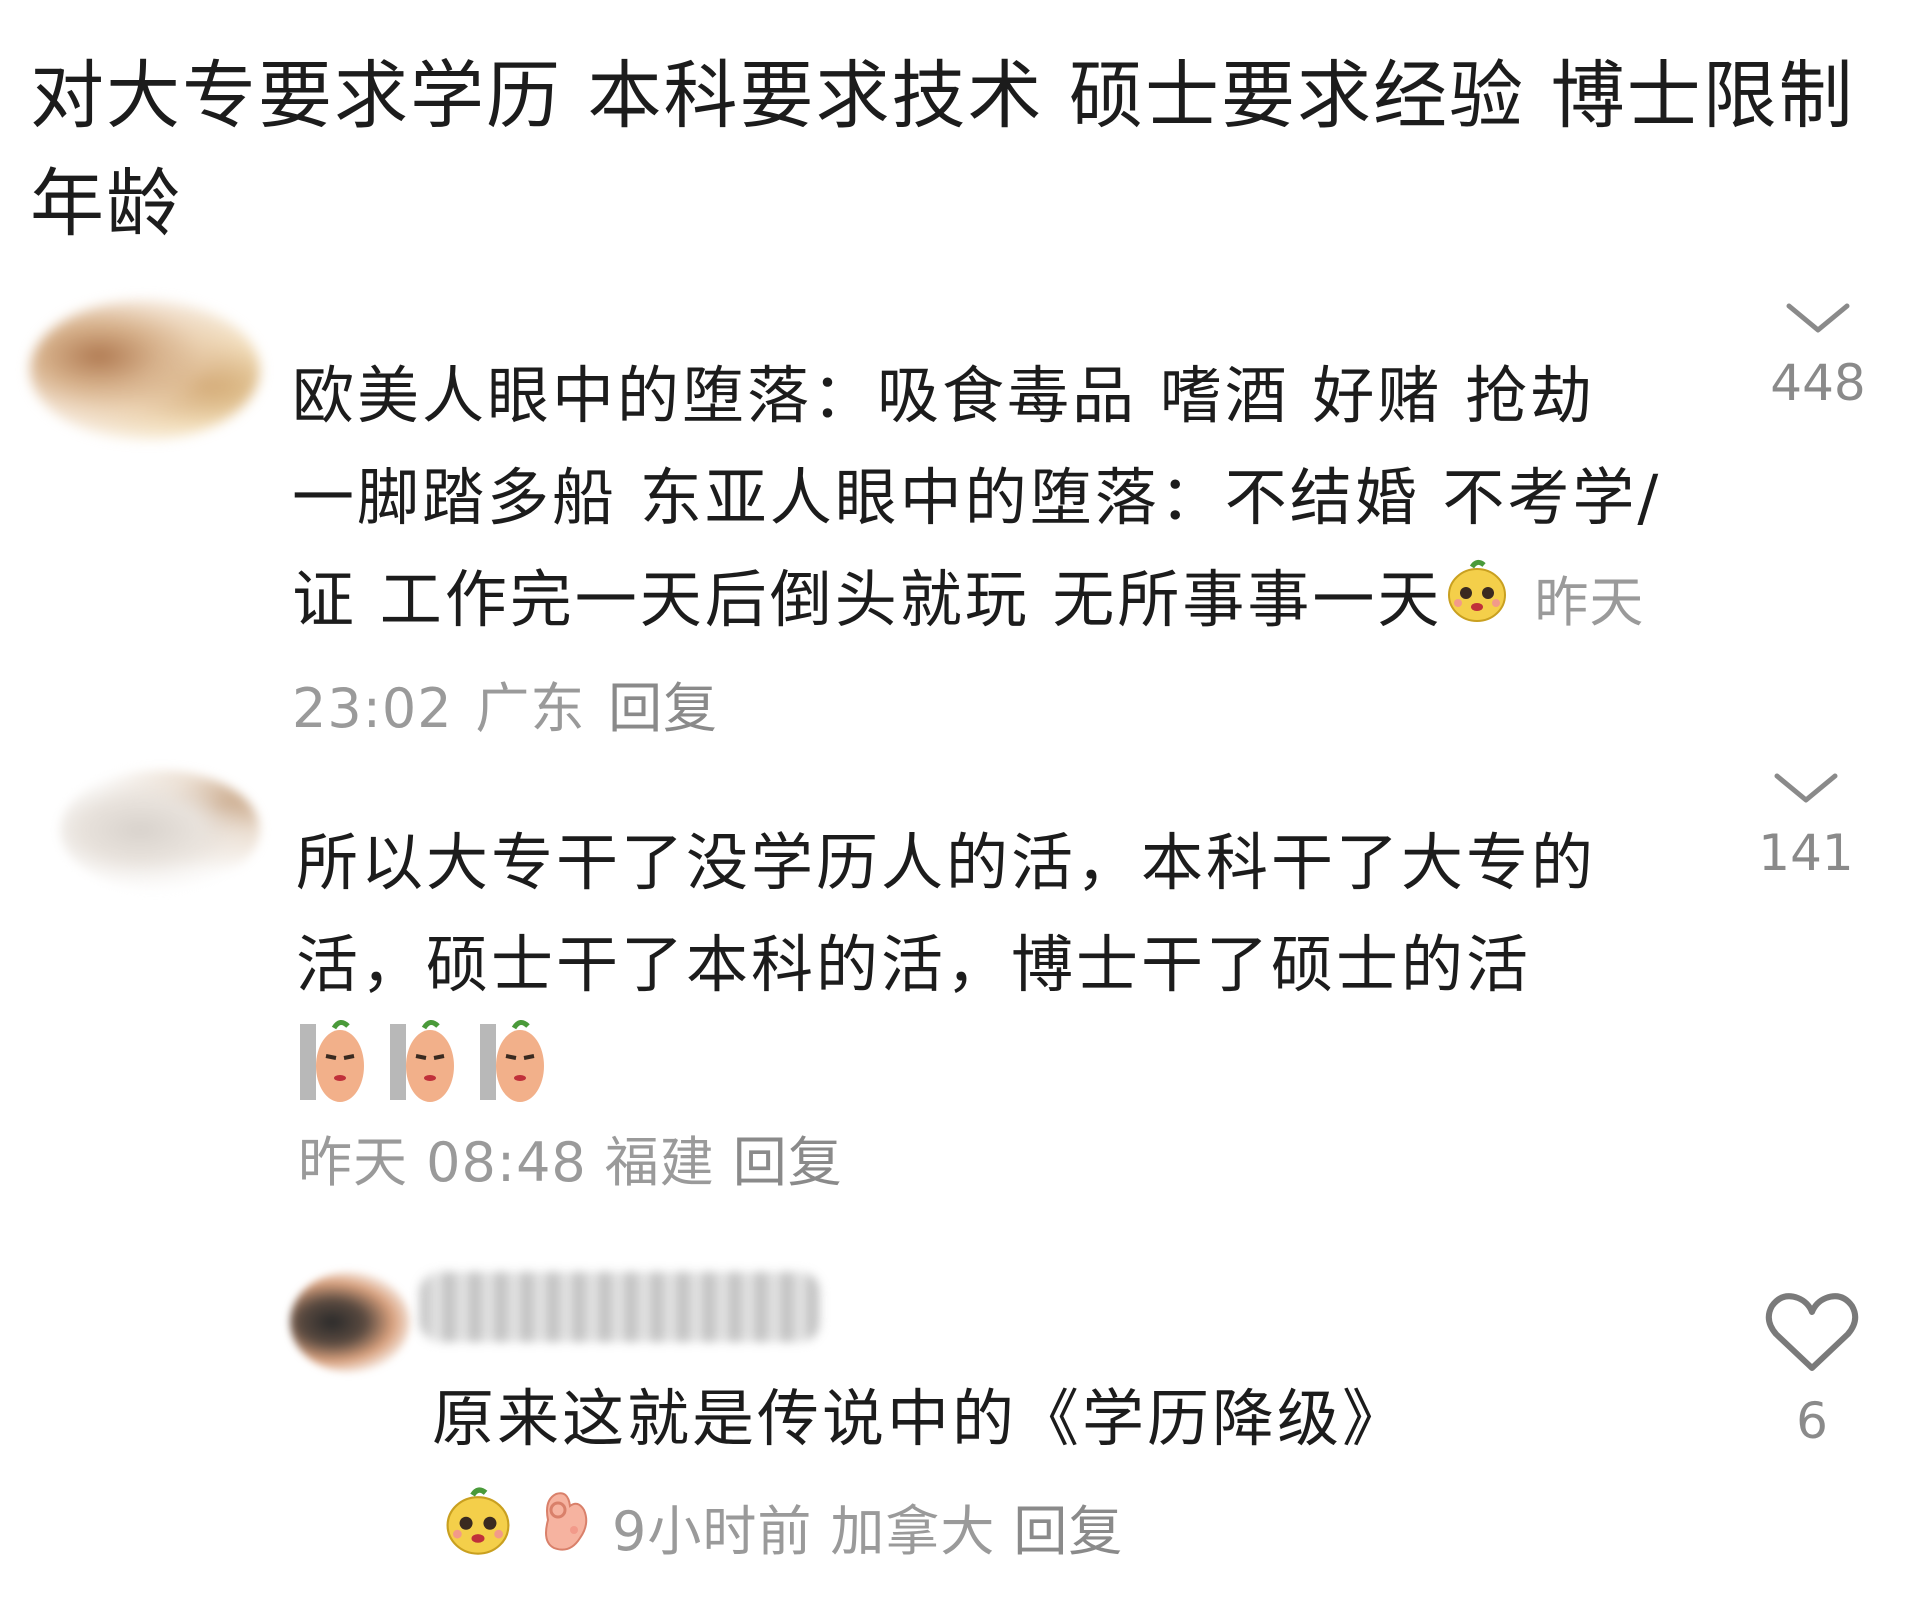 The width and height of the screenshot is (1920, 1597). I want to click on post-title: 对大专要求学历 本科要求技术 硕士要求经验 博士限制年龄, so click(942, 150).